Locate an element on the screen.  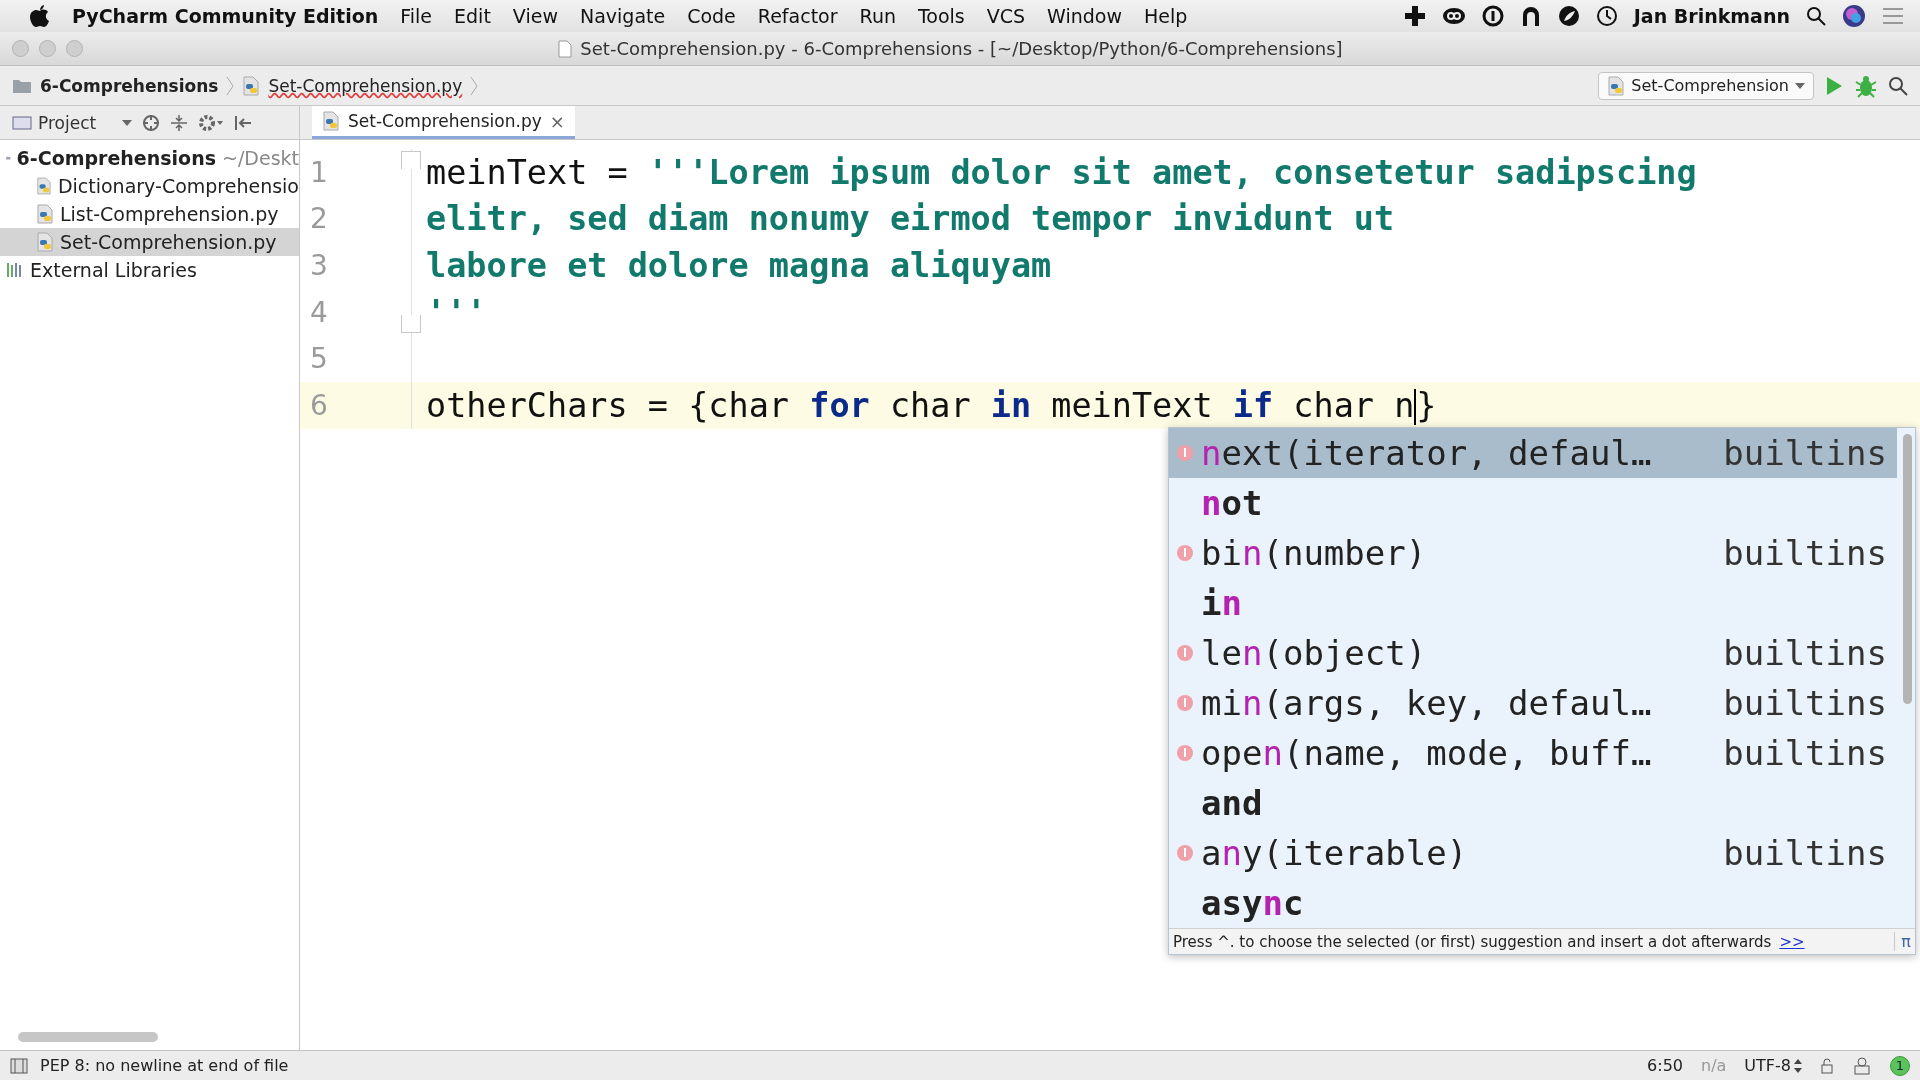
updown-icon is located at coordinates (1798, 1065).